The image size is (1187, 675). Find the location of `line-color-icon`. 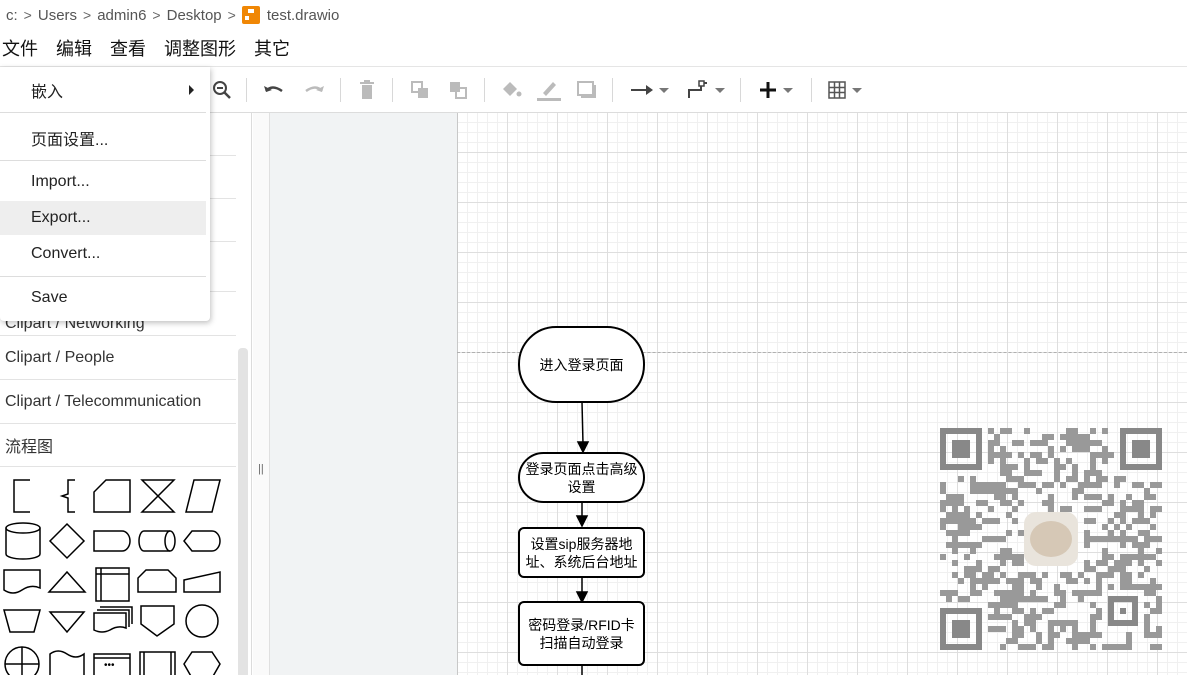

line-color-icon is located at coordinates (549, 90).